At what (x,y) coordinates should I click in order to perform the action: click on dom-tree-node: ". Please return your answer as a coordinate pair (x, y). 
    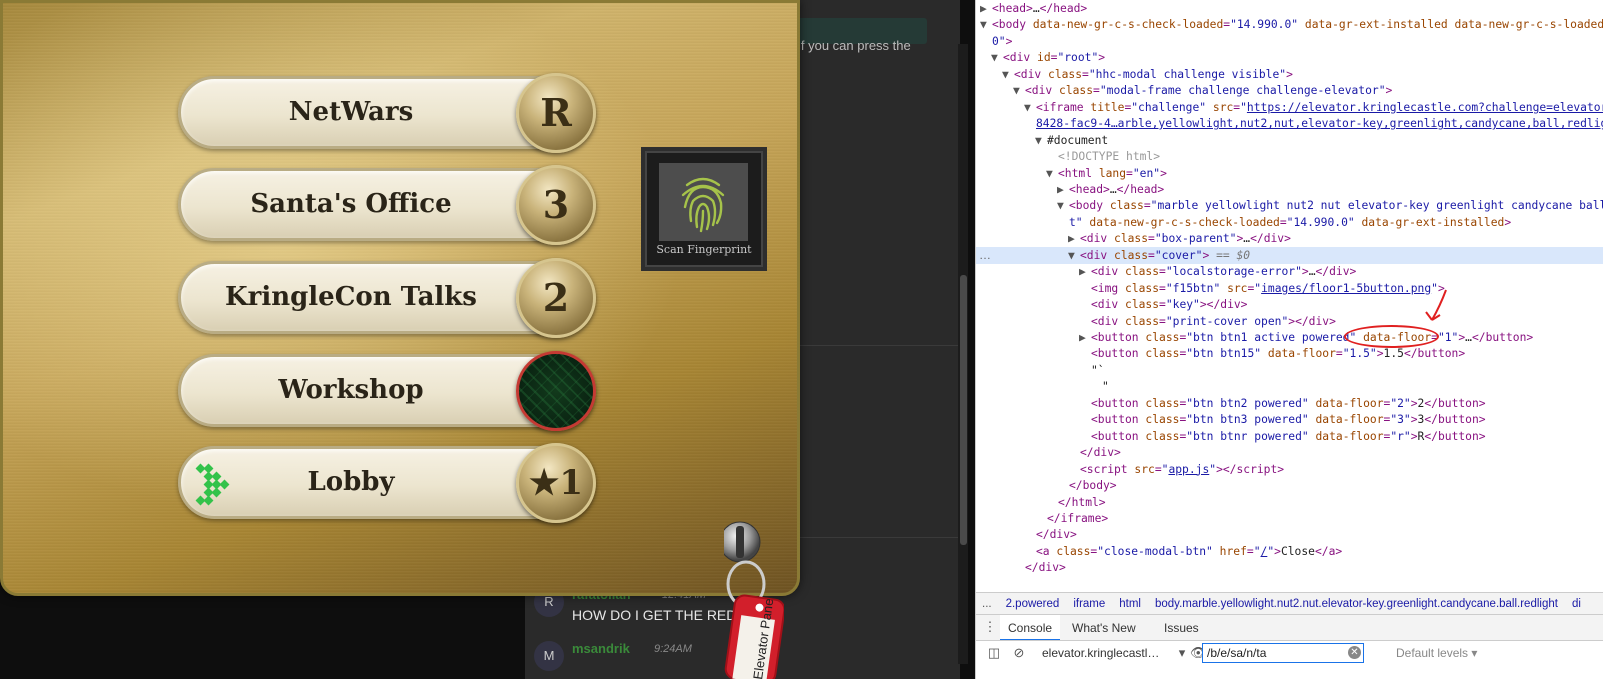
    Looking at the image, I should click on (1289, 386).